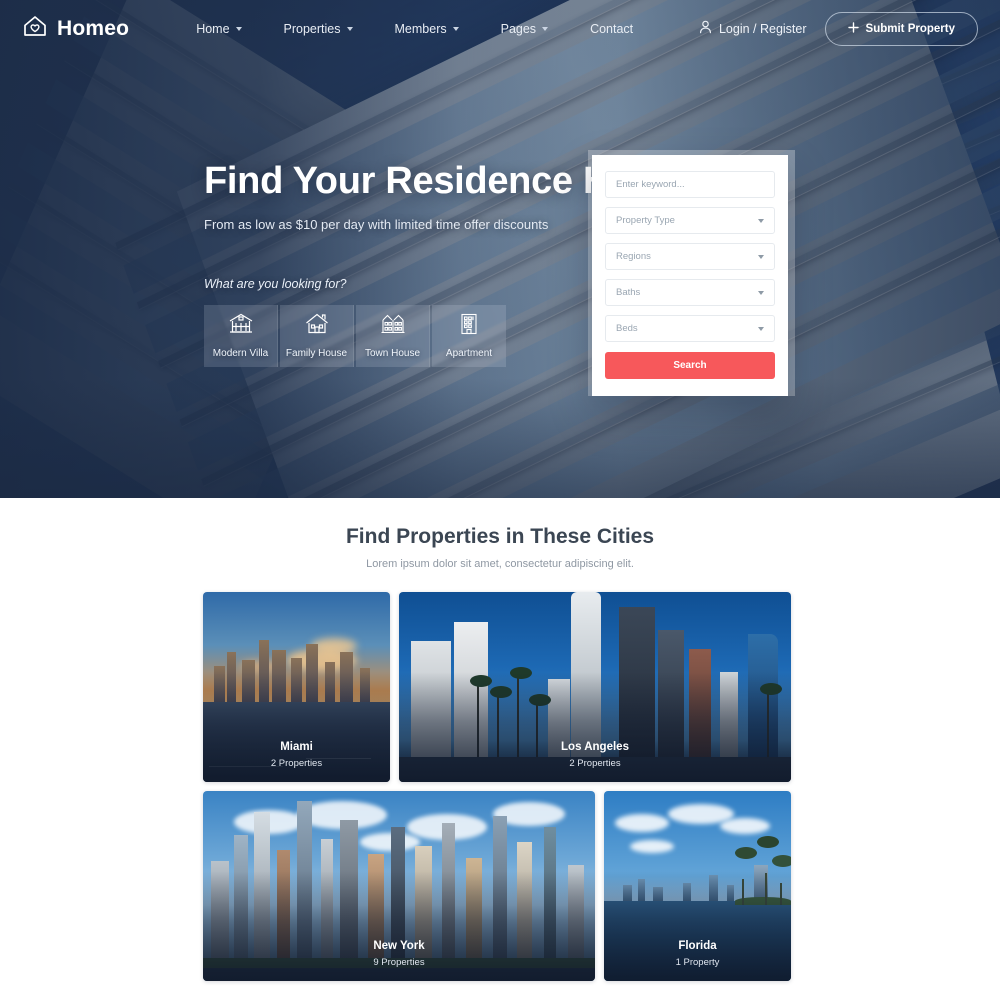 The height and width of the screenshot is (994, 1000). What do you see at coordinates (633, 256) in the screenshot?
I see `regions-label: Regions` at bounding box center [633, 256].